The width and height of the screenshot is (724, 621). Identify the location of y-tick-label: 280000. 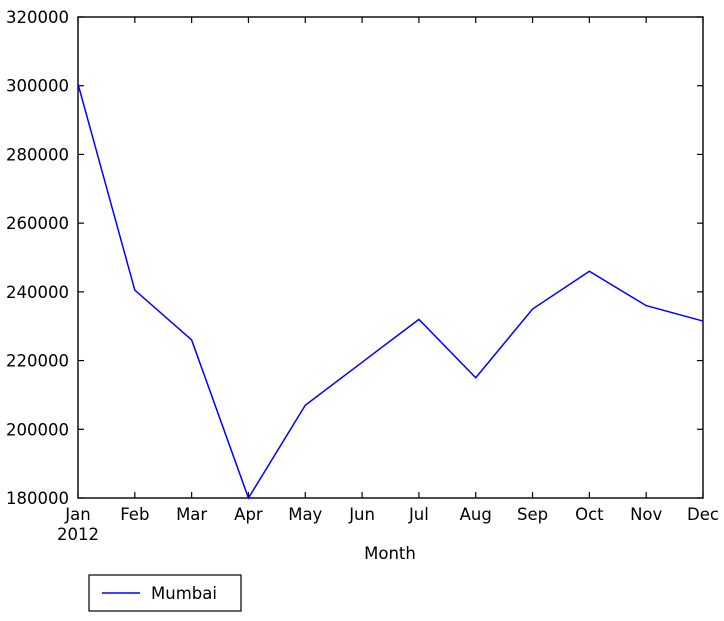
(37, 154).